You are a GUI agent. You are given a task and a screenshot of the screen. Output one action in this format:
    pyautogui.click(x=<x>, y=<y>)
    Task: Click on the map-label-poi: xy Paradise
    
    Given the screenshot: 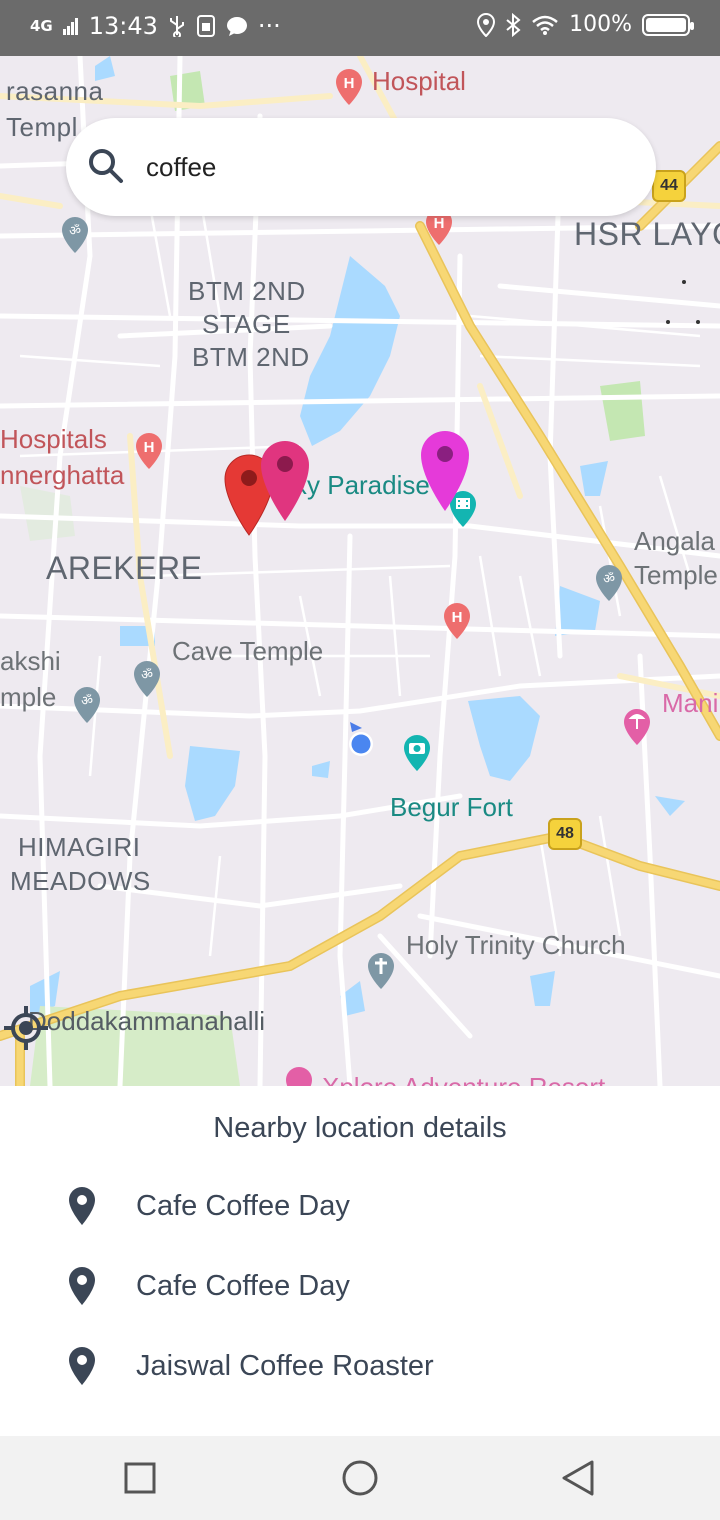 What is the action you would take?
    pyautogui.click(x=362, y=485)
    